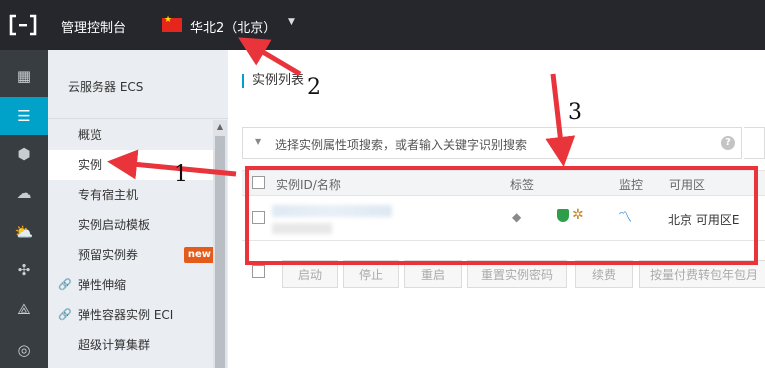 Image resolution: width=765 pixels, height=368 pixels. Describe the element at coordinates (106, 87) in the screenshot. I see `product-title: 云服务器 ECS` at that location.